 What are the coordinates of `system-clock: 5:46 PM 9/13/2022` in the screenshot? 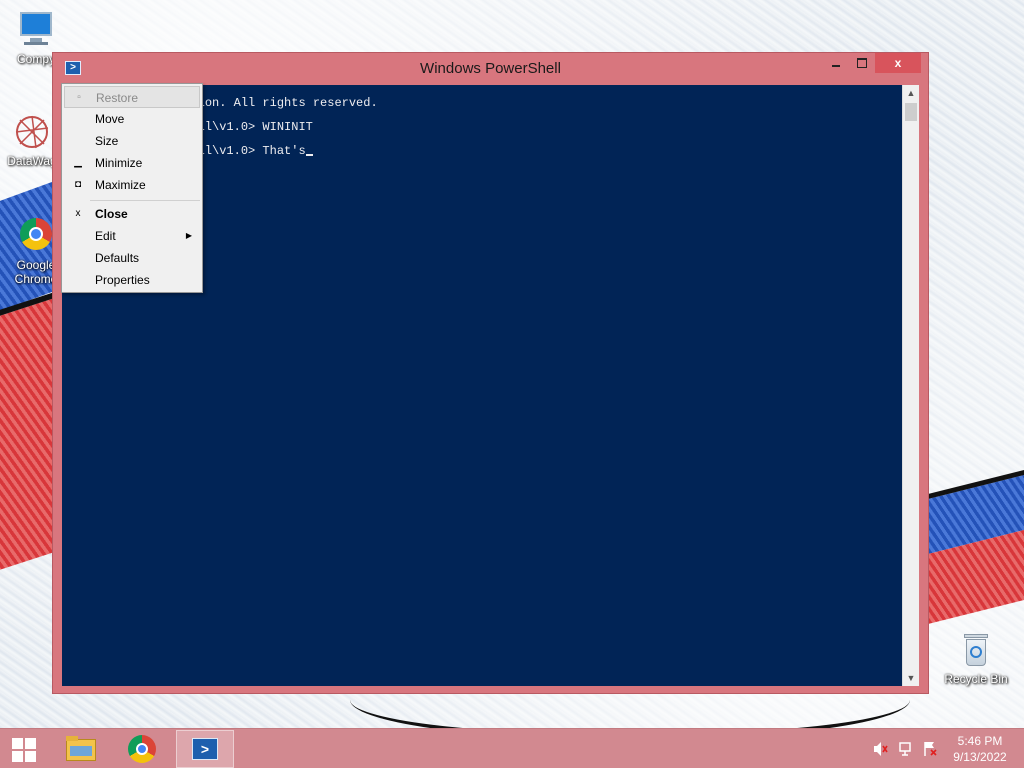 It's located at (980, 749).